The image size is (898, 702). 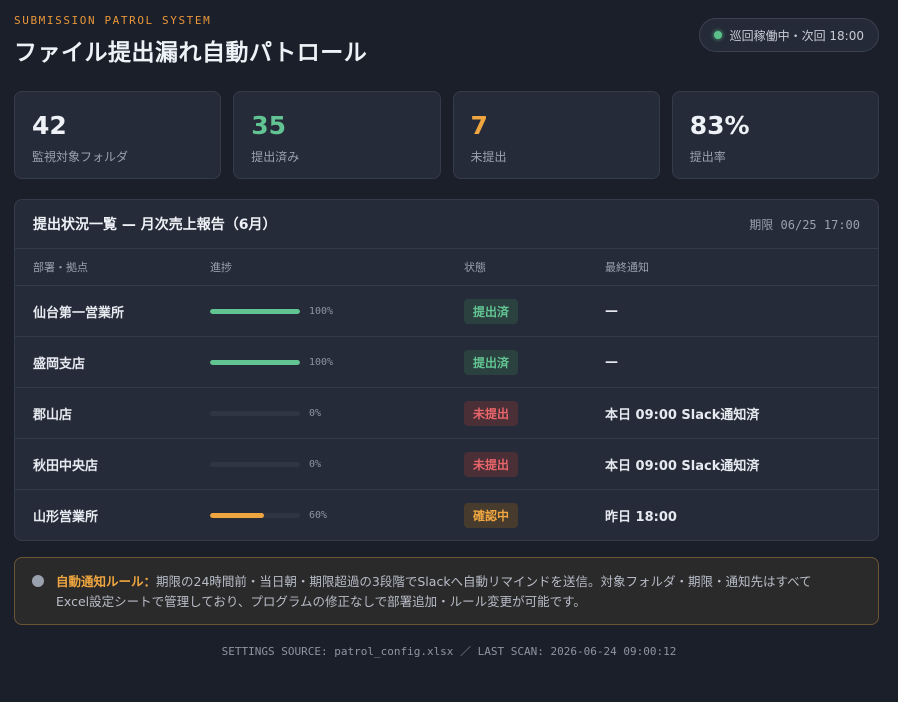 I want to click on panel-title: 提出状況一覧 — 月次売上報告（6月）, so click(x=155, y=225).